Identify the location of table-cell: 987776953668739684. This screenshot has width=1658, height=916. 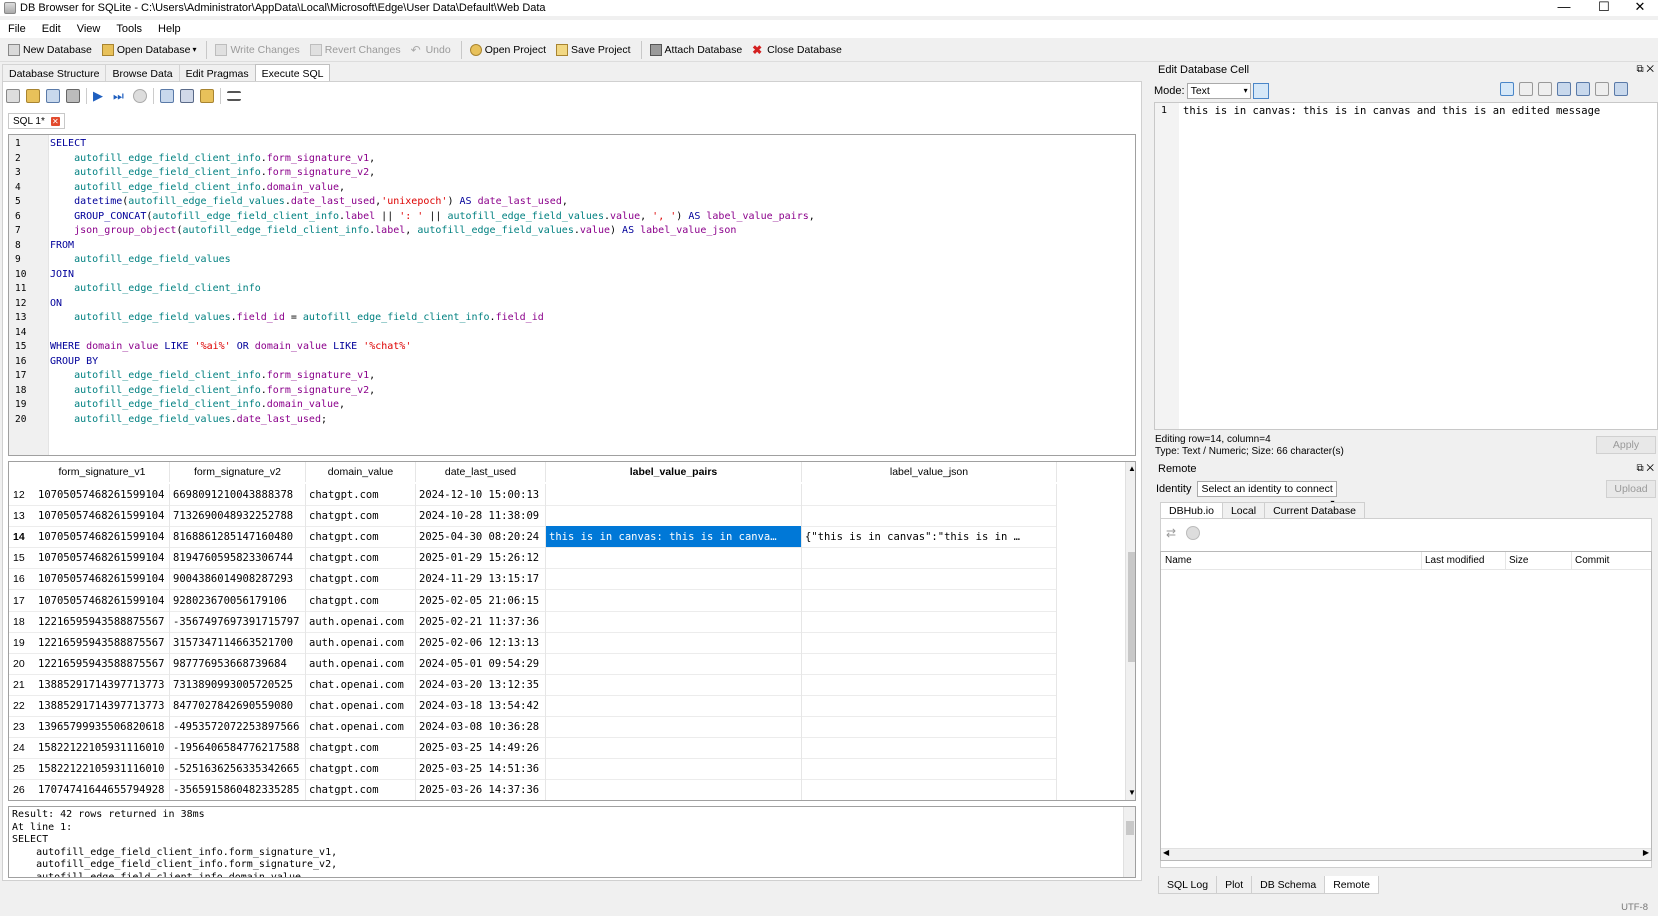
(238, 663).